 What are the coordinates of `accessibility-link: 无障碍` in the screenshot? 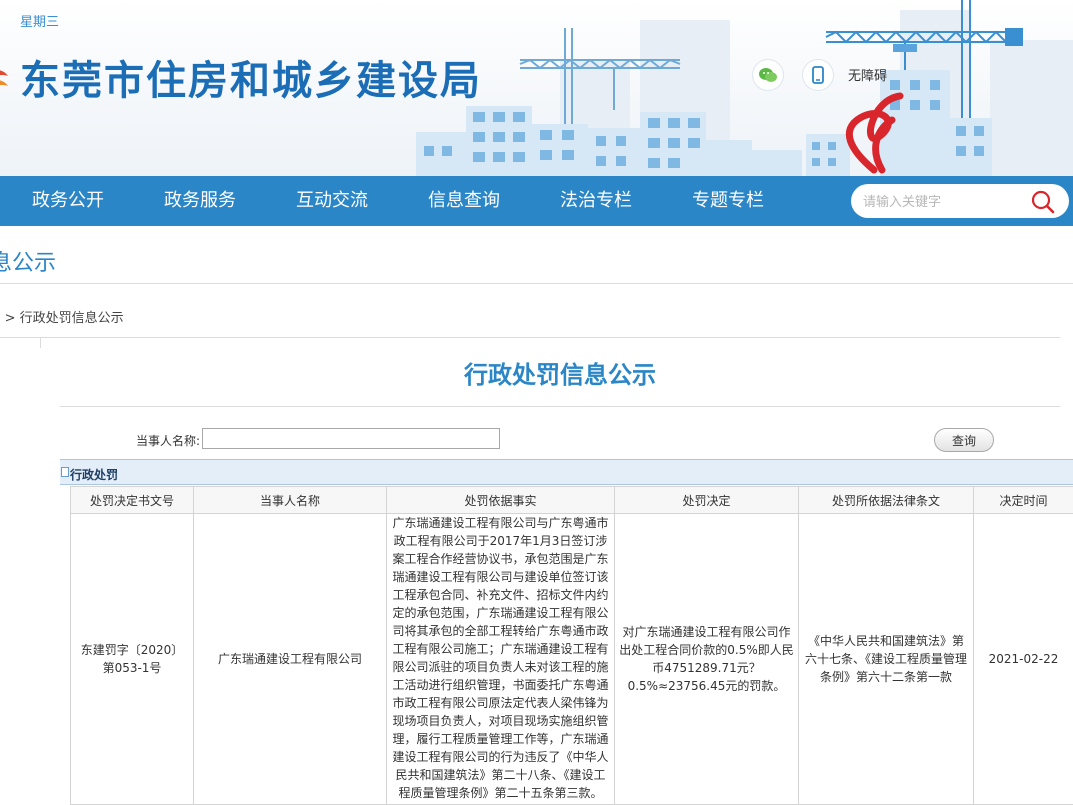 It's located at (867, 74).